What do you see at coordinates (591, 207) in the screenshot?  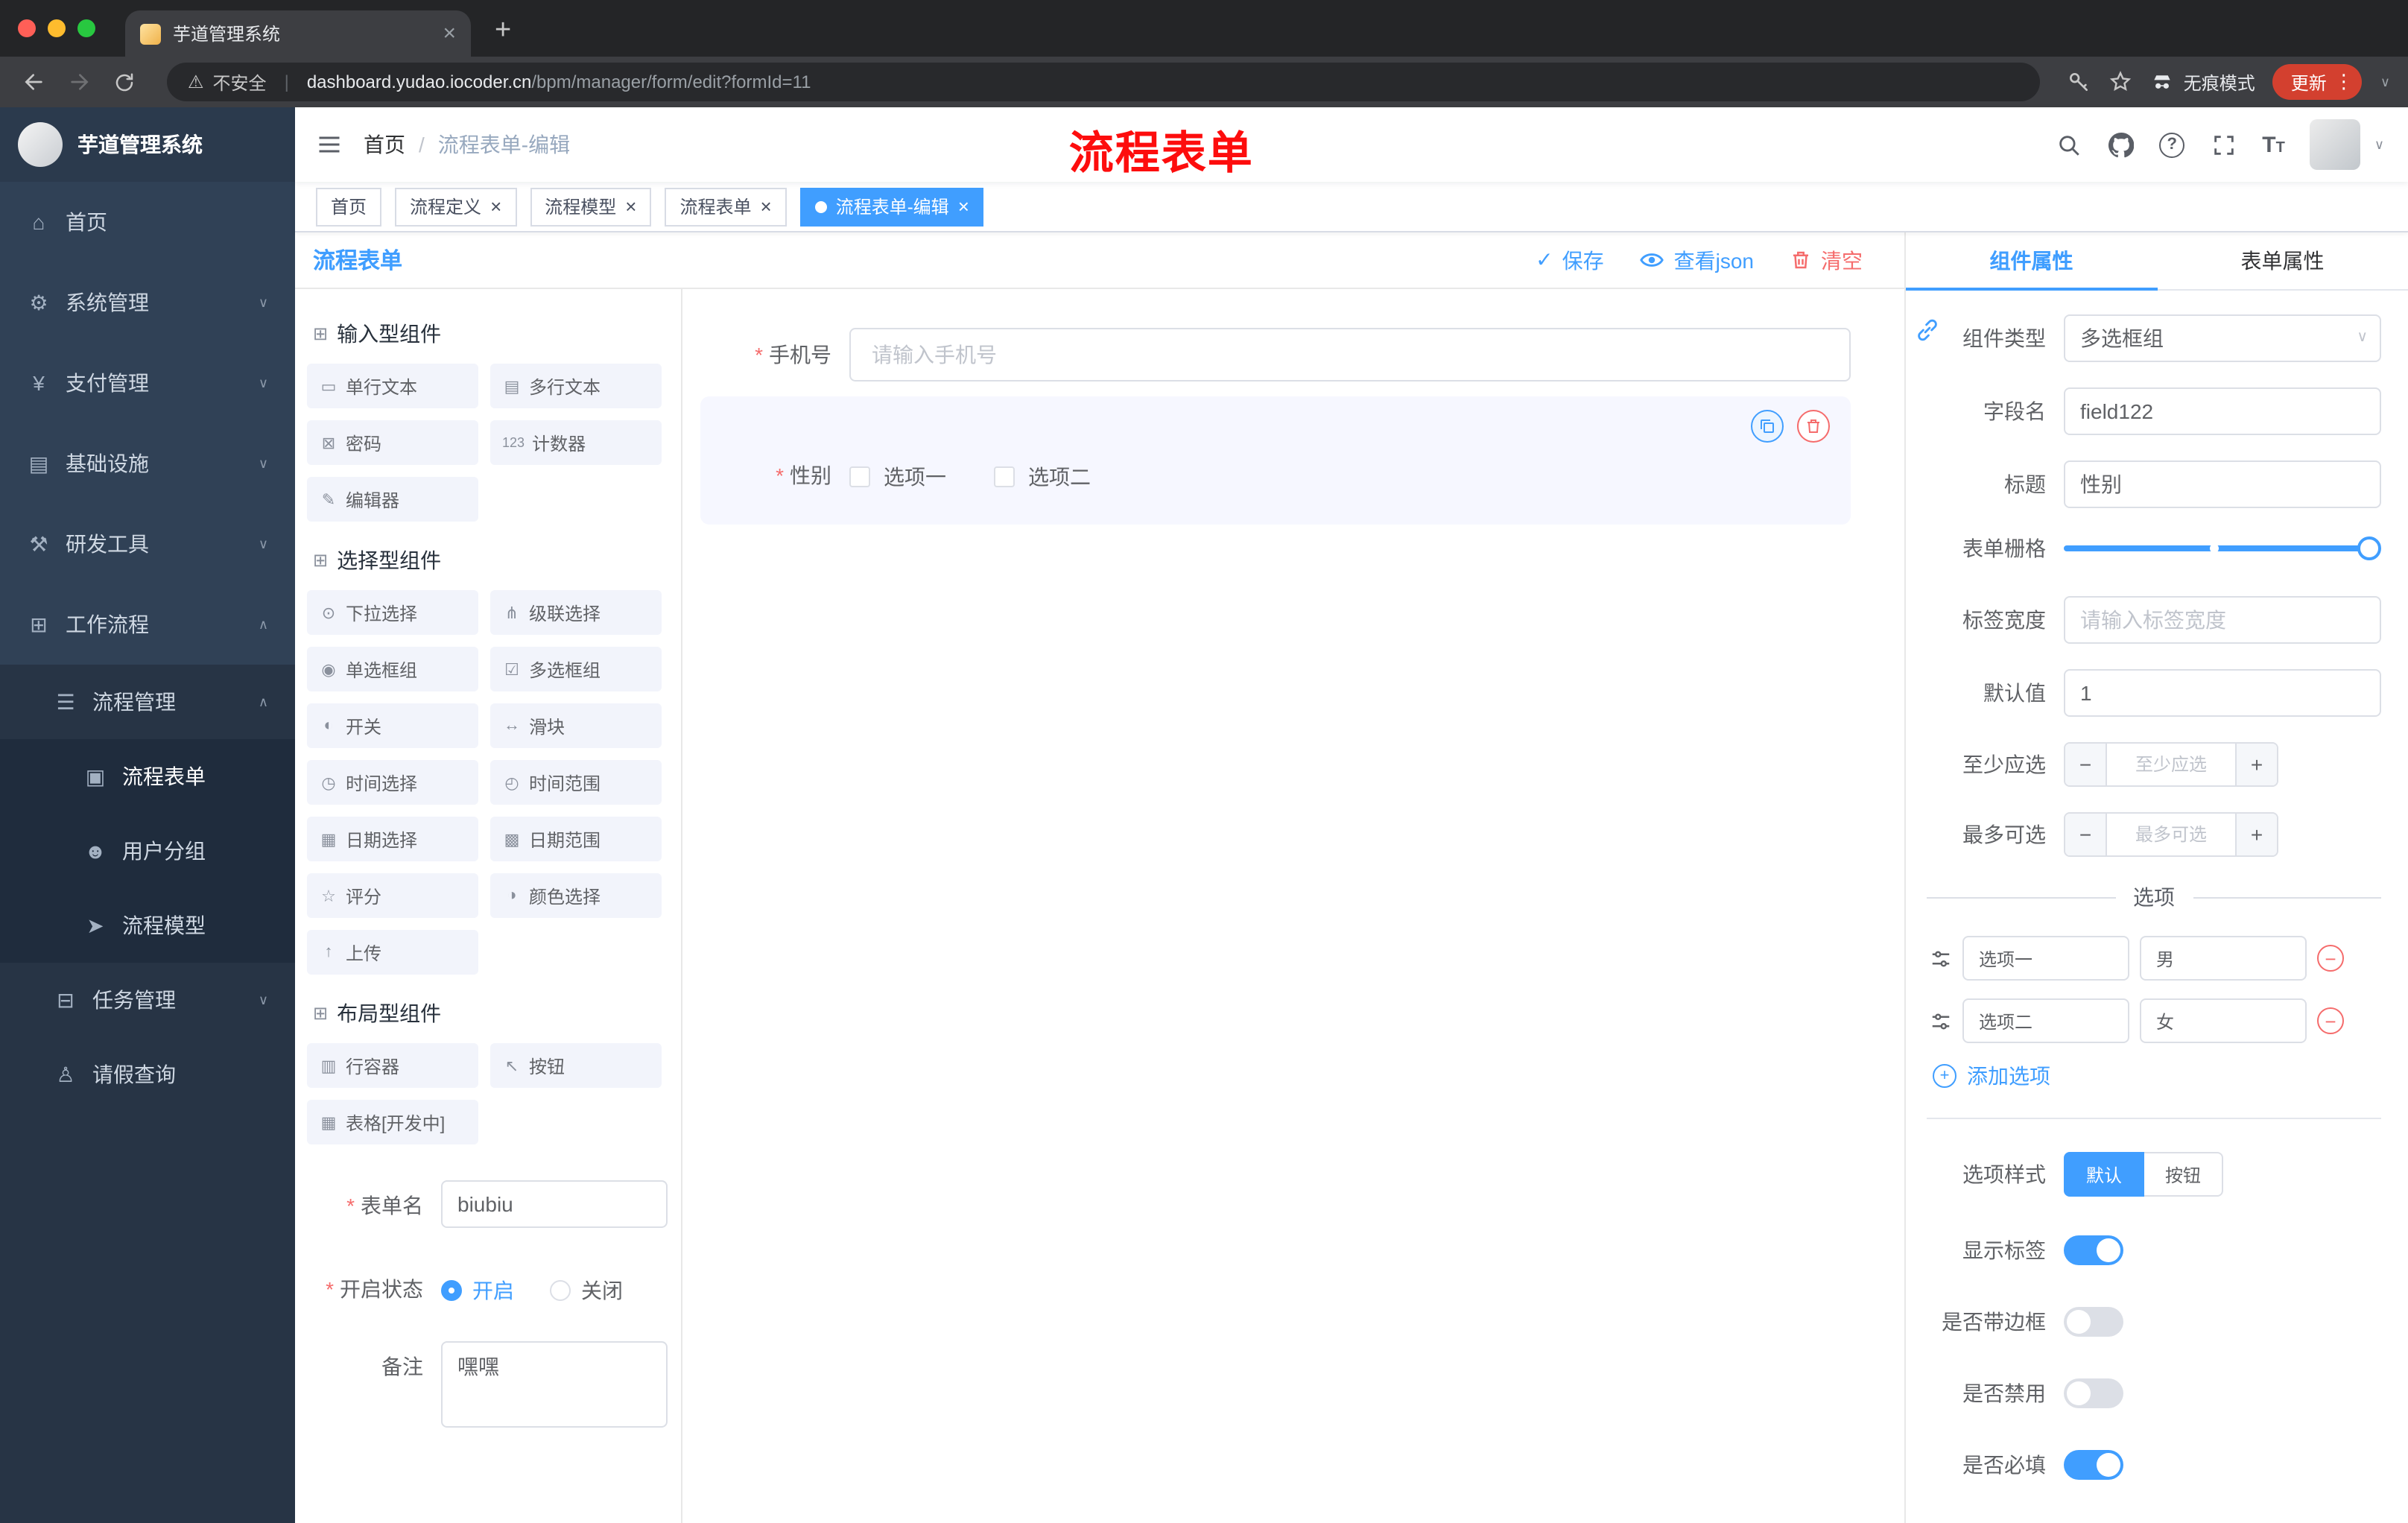 I see `tag-process-model: 流程模型` at bounding box center [591, 207].